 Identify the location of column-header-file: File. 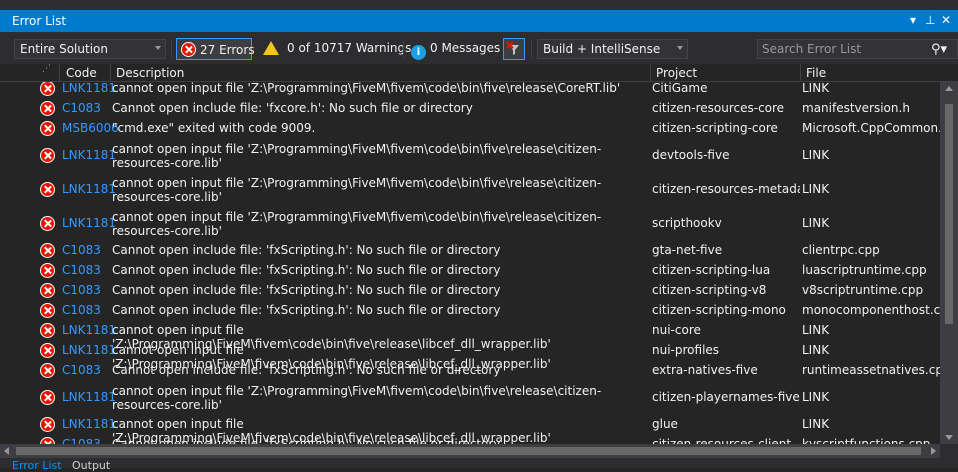
(816, 73).